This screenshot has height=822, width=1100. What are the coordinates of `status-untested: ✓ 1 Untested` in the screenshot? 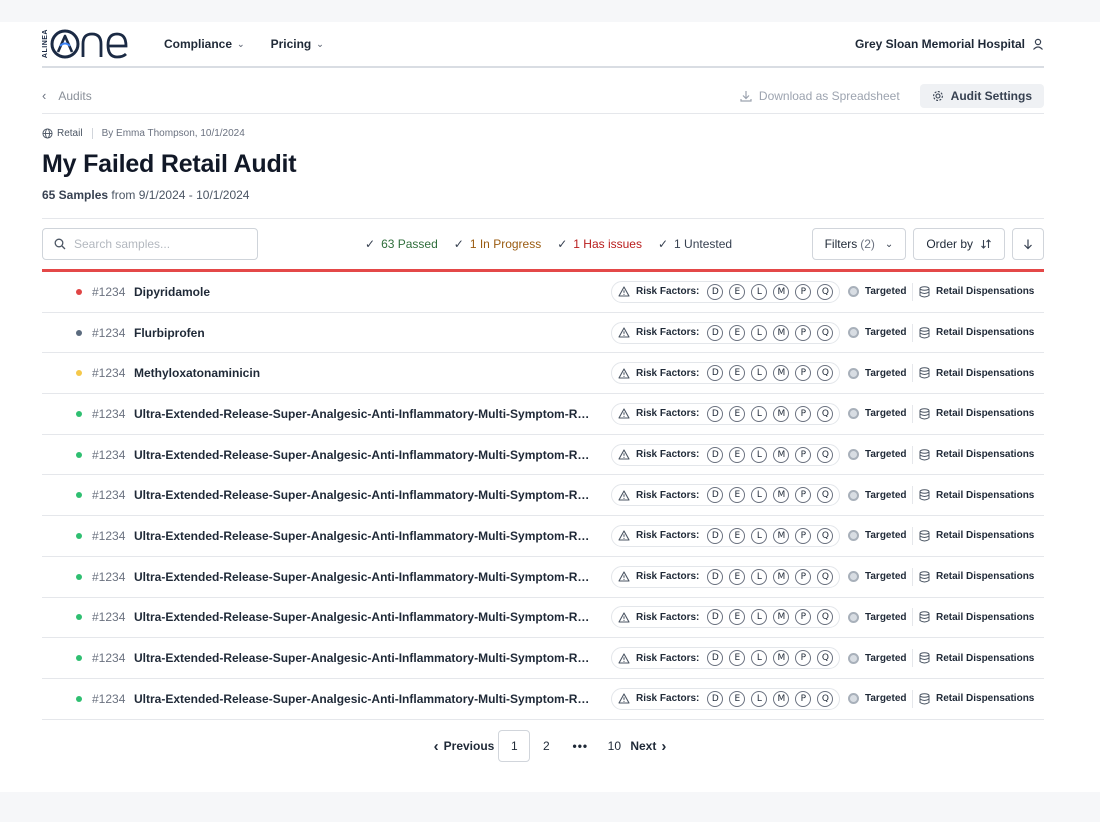 It's located at (695, 244).